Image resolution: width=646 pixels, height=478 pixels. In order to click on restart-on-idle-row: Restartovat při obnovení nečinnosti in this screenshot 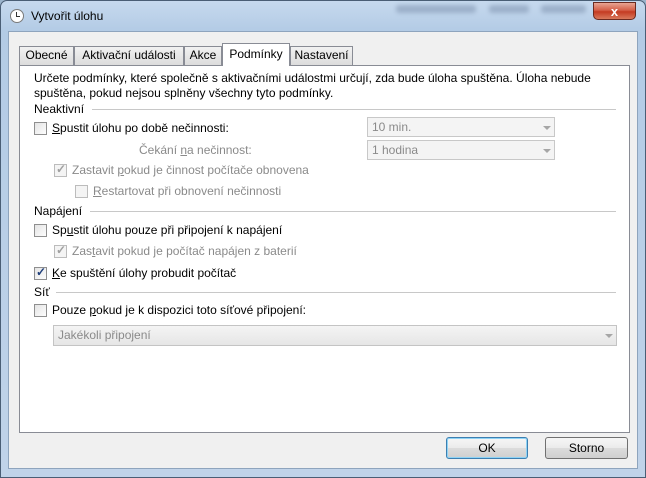, I will do `click(178, 191)`.